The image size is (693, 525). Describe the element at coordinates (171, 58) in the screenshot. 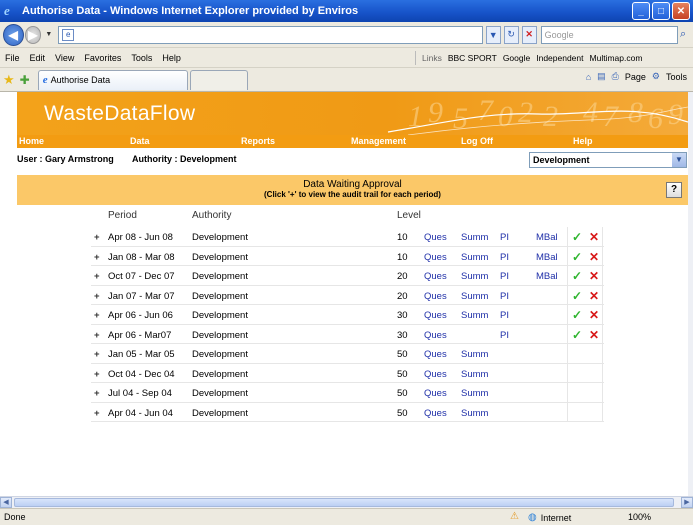

I see `menu-help: Help` at that location.